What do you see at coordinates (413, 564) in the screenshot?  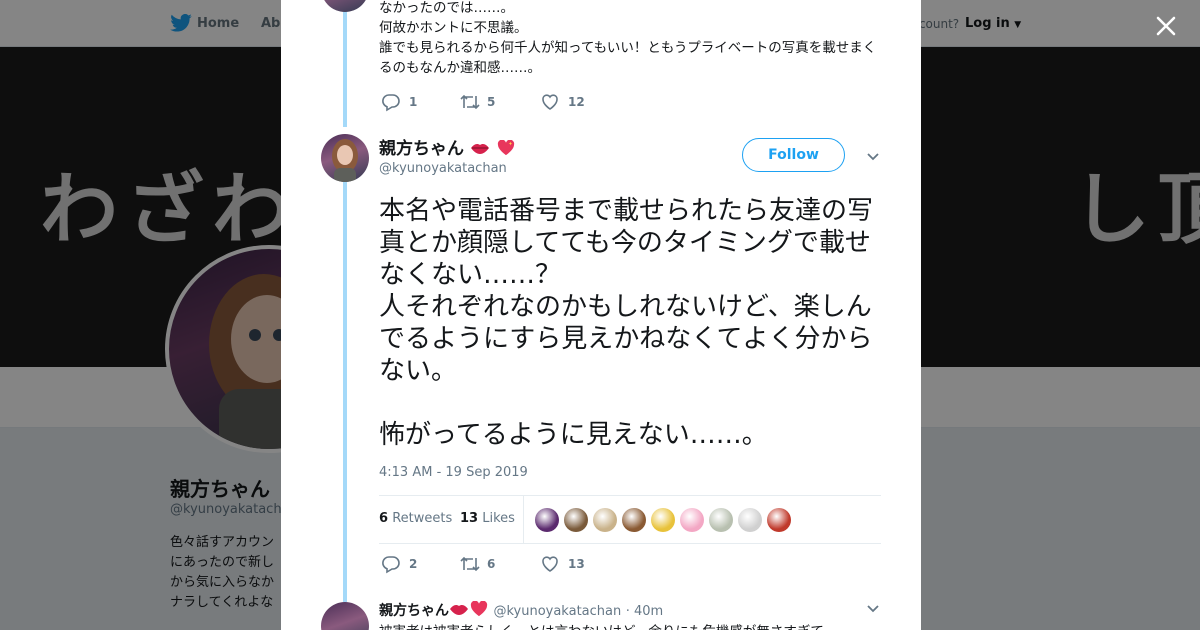 I see `reply-count: 2` at bounding box center [413, 564].